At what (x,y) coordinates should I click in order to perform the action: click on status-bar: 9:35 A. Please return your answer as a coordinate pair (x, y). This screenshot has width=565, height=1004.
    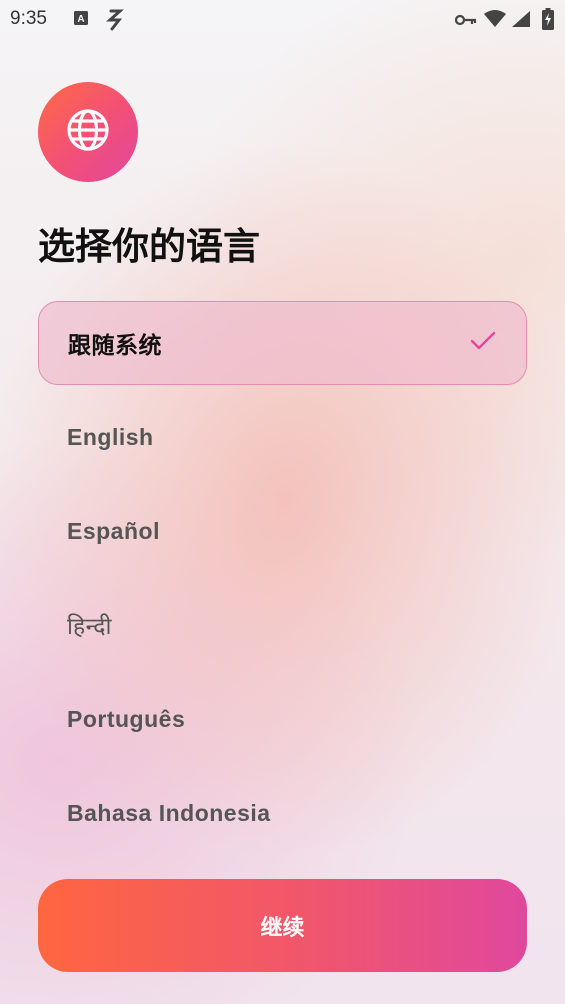
    Looking at the image, I should click on (282, 20).